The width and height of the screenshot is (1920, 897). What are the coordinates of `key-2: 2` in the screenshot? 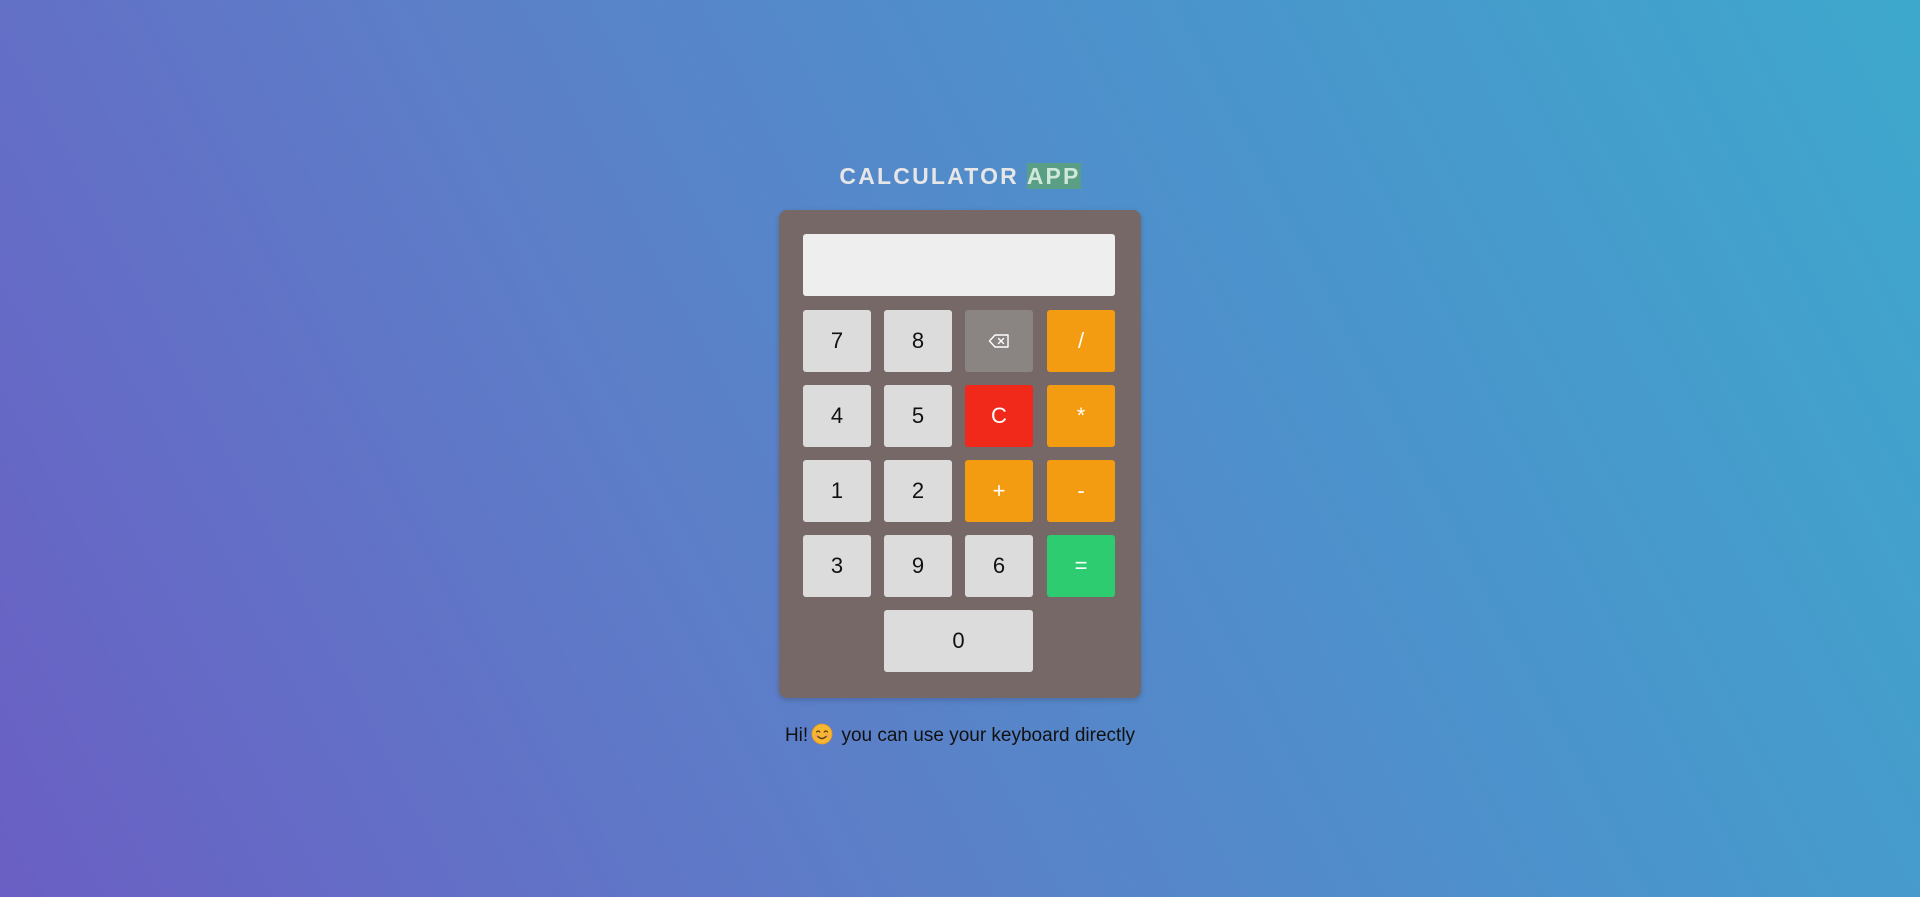 It's located at (918, 491).